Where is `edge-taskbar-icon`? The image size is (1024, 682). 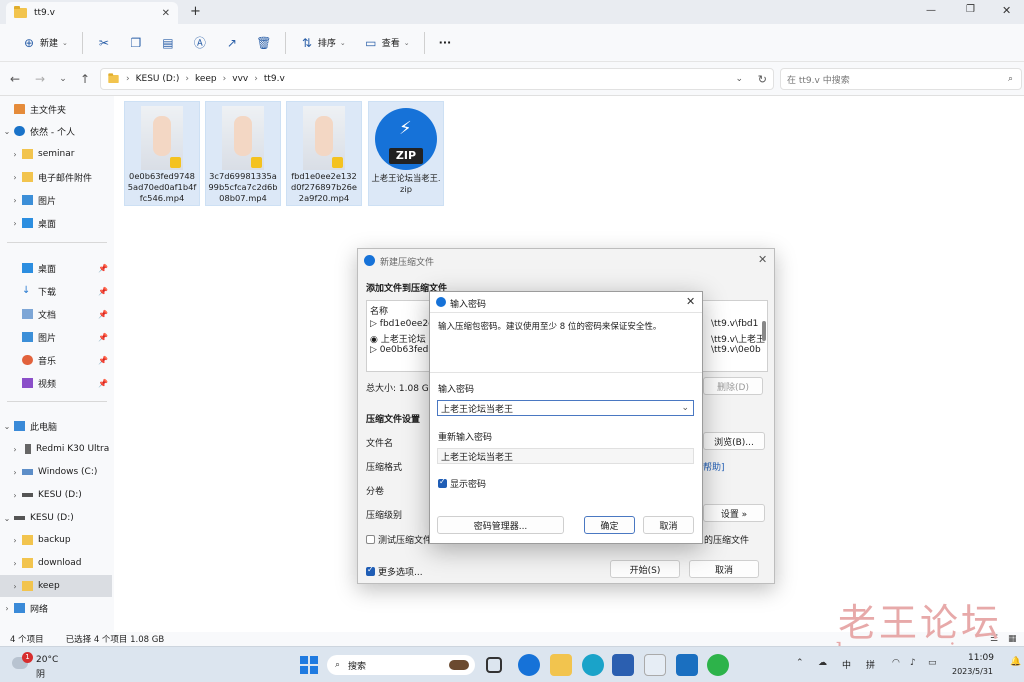 edge-taskbar-icon is located at coordinates (593, 665).